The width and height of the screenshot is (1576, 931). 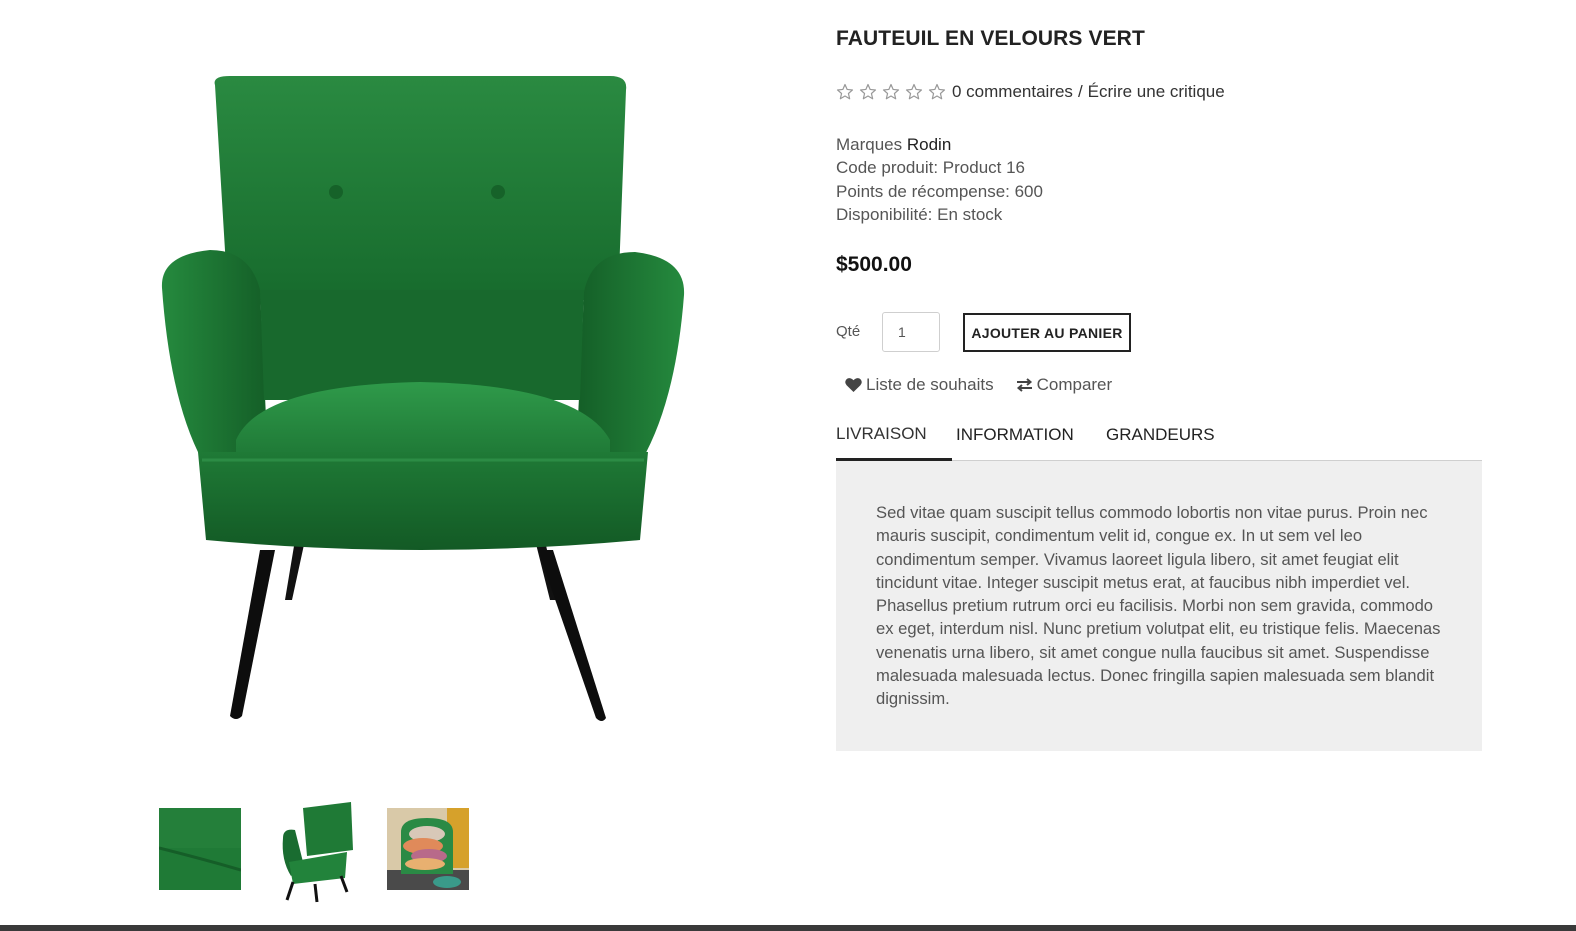 I want to click on thumbnail-chair-angle, so click(x=314, y=852).